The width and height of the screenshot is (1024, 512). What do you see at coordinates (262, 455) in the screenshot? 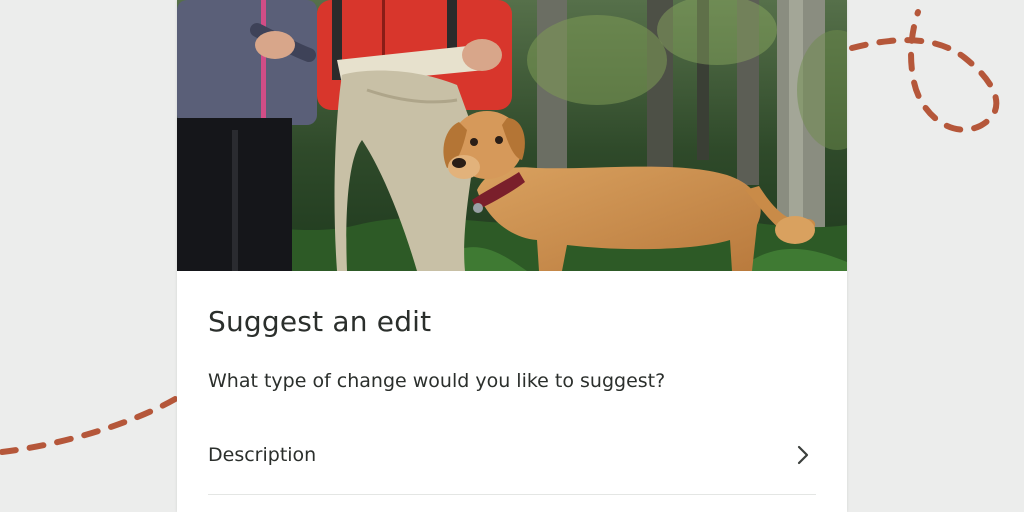
I see `option-description-label: Description` at bounding box center [262, 455].